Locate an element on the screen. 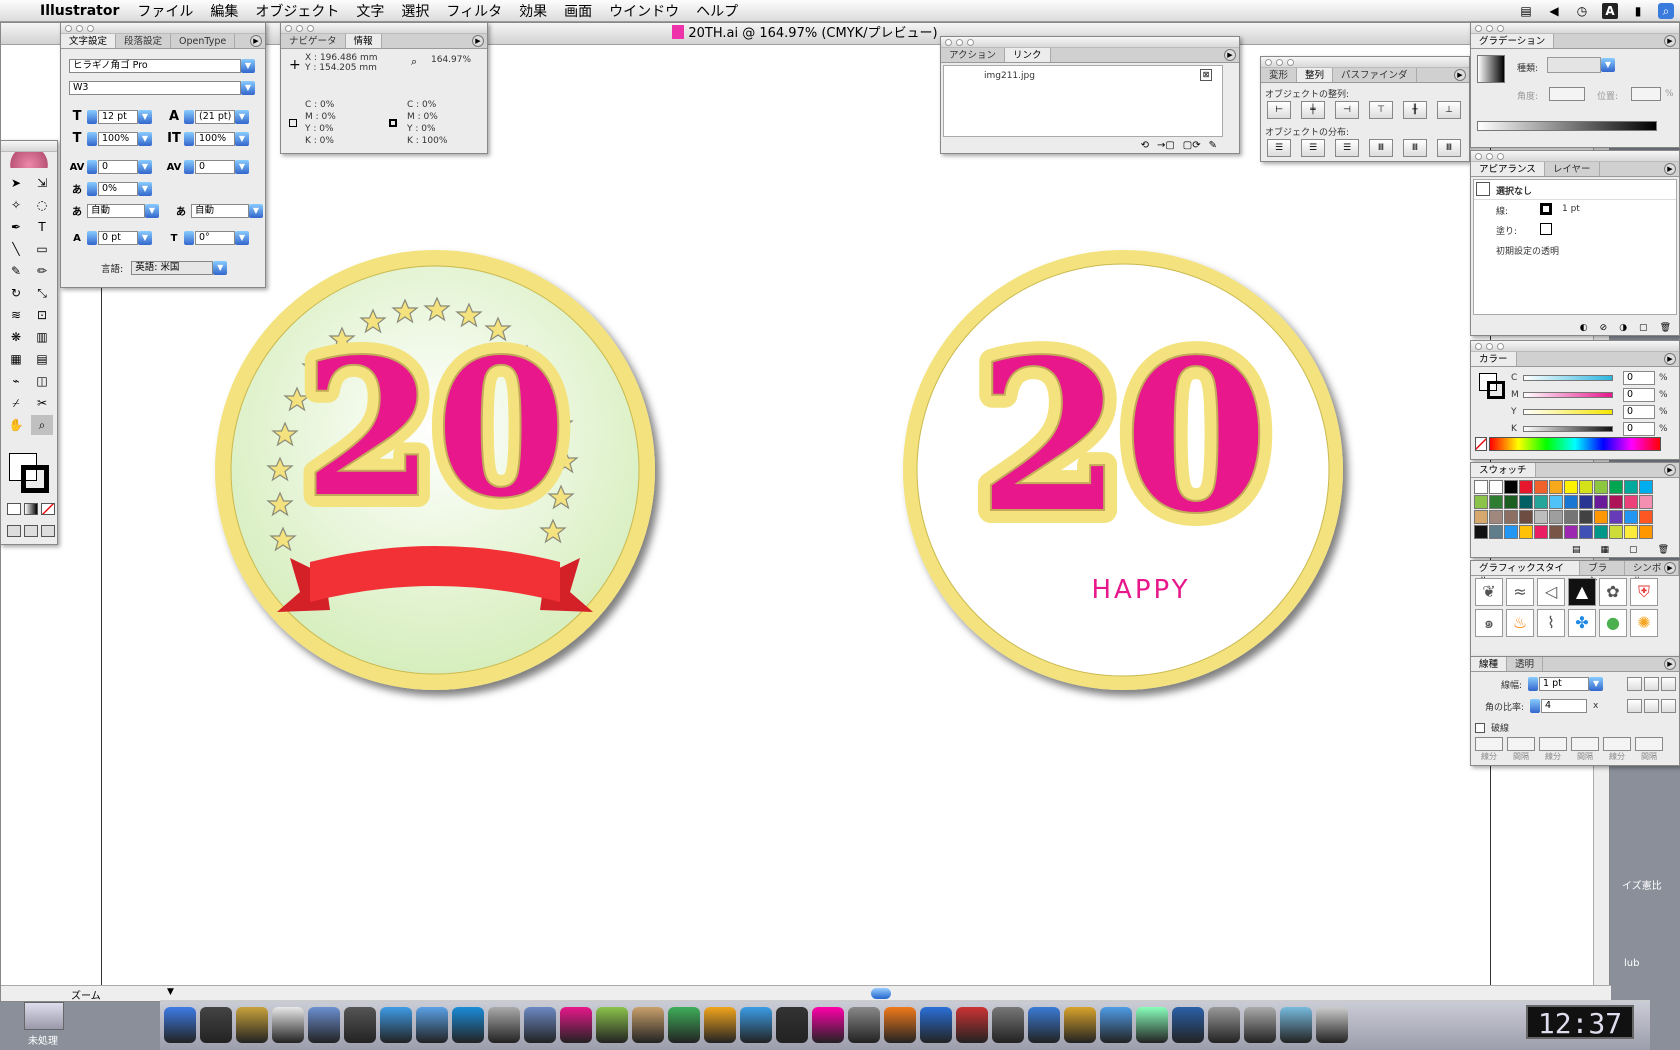 The width and height of the screenshot is (1680, 1050). color-slider-row: M 0% is located at coordinates (1589, 395).